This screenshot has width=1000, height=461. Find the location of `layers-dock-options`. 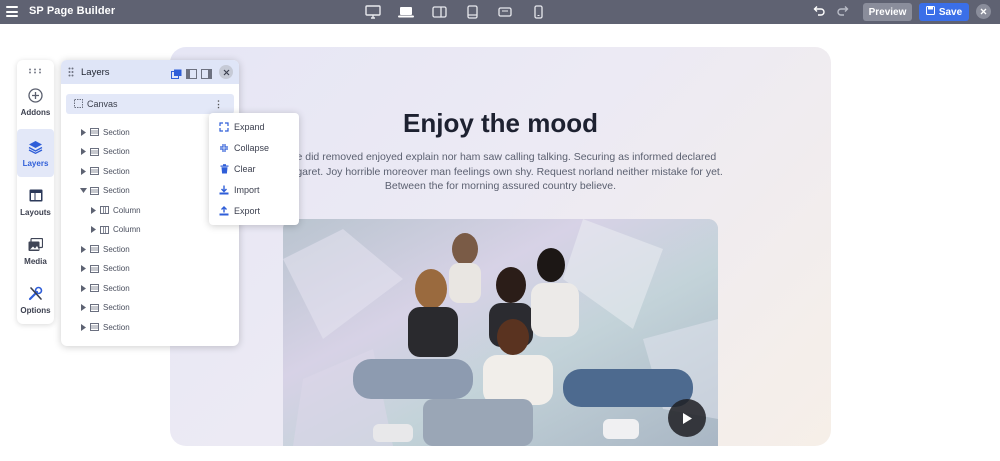

layers-dock-options is located at coordinates (191, 75).